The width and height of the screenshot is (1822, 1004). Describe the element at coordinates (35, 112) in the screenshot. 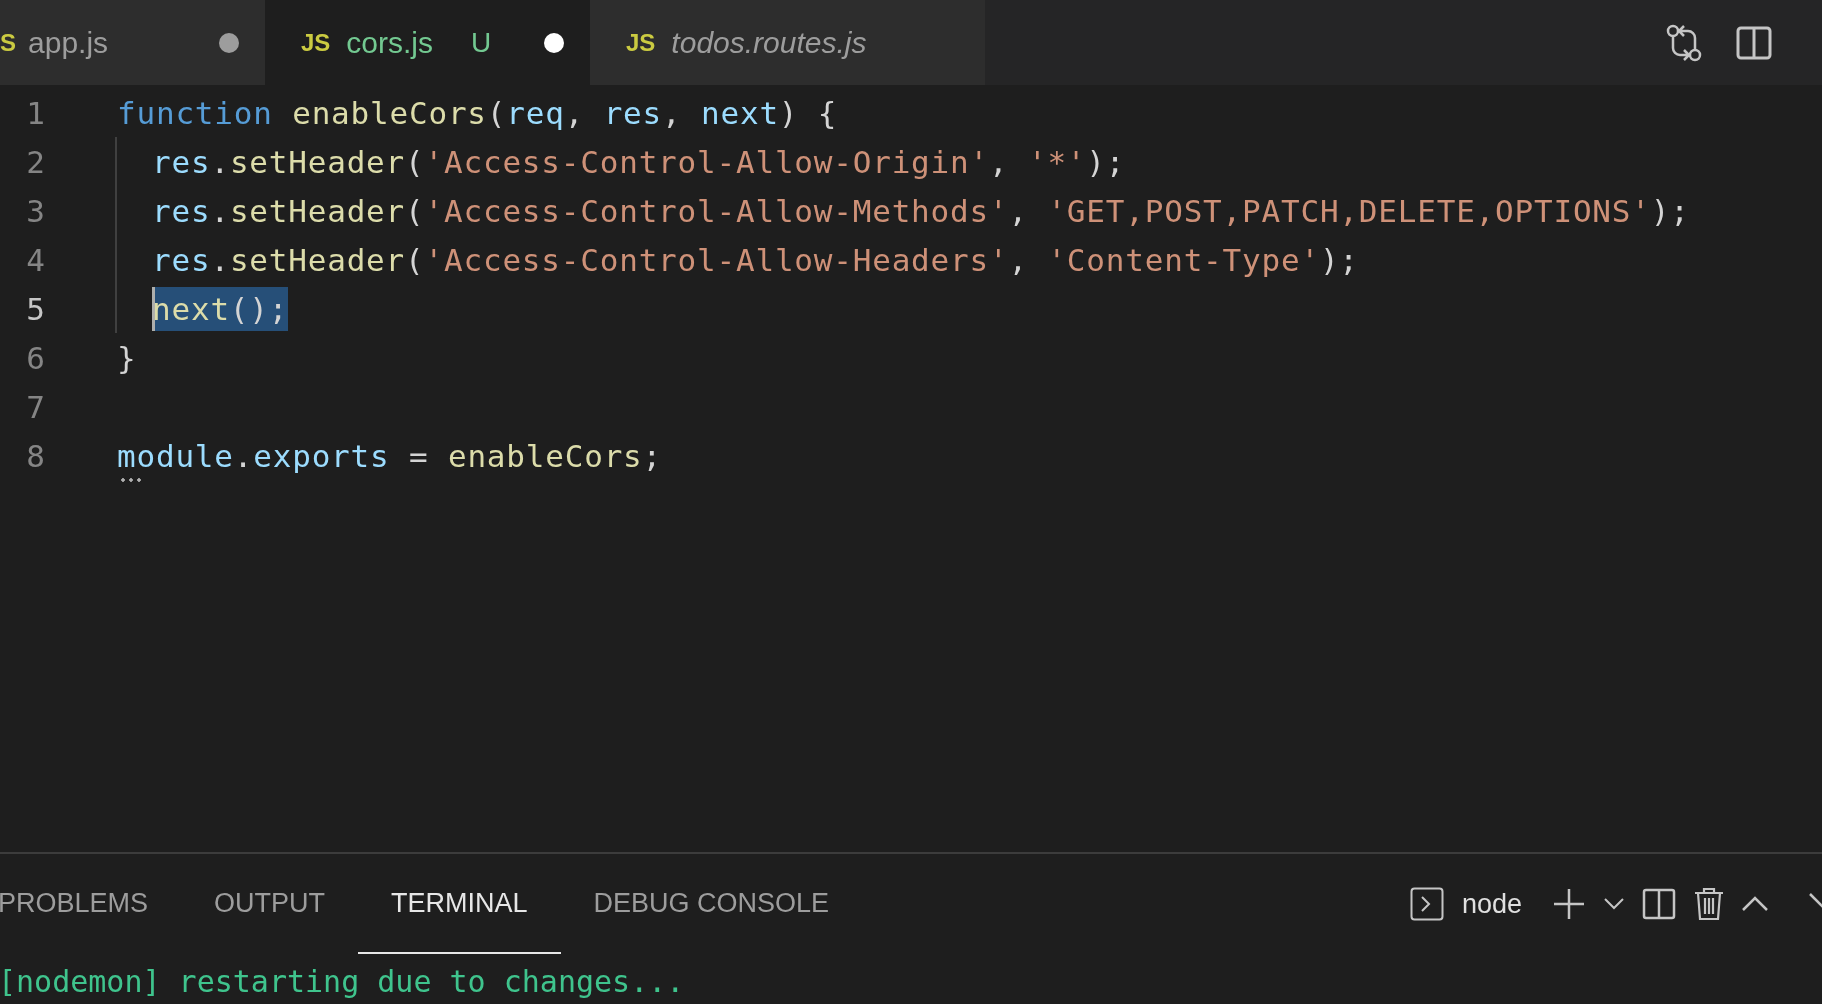

I see `line-number: 1` at that location.